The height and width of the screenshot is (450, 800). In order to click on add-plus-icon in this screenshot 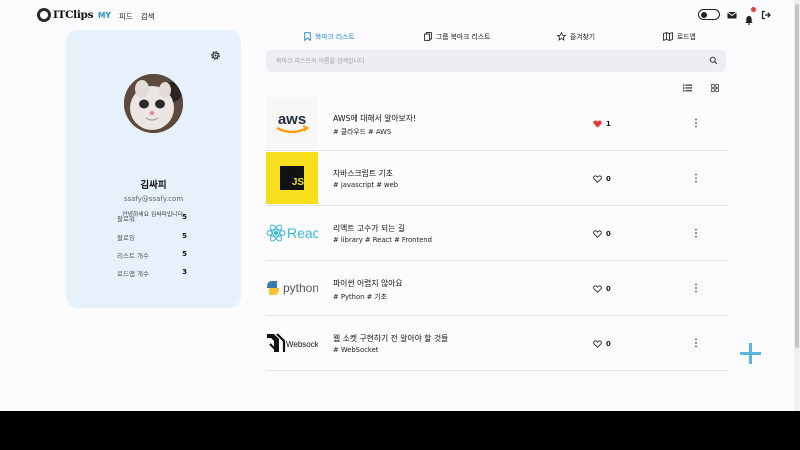, I will do `click(750, 353)`.